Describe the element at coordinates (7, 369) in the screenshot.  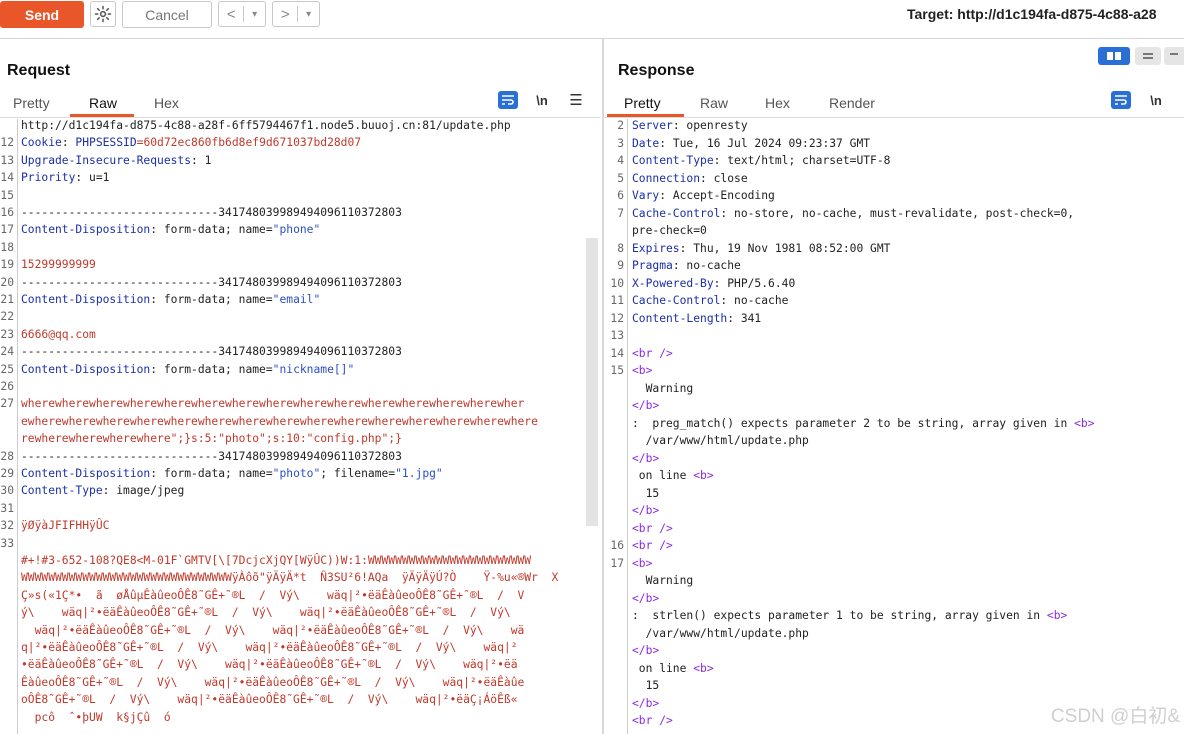
I see `line-number: 25` at that location.